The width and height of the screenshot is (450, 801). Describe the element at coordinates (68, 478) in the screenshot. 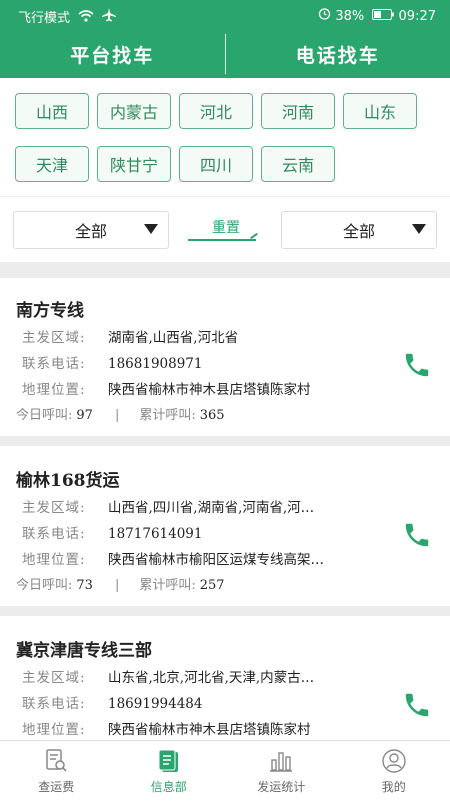

I see `company-name: 榆林168货运` at that location.